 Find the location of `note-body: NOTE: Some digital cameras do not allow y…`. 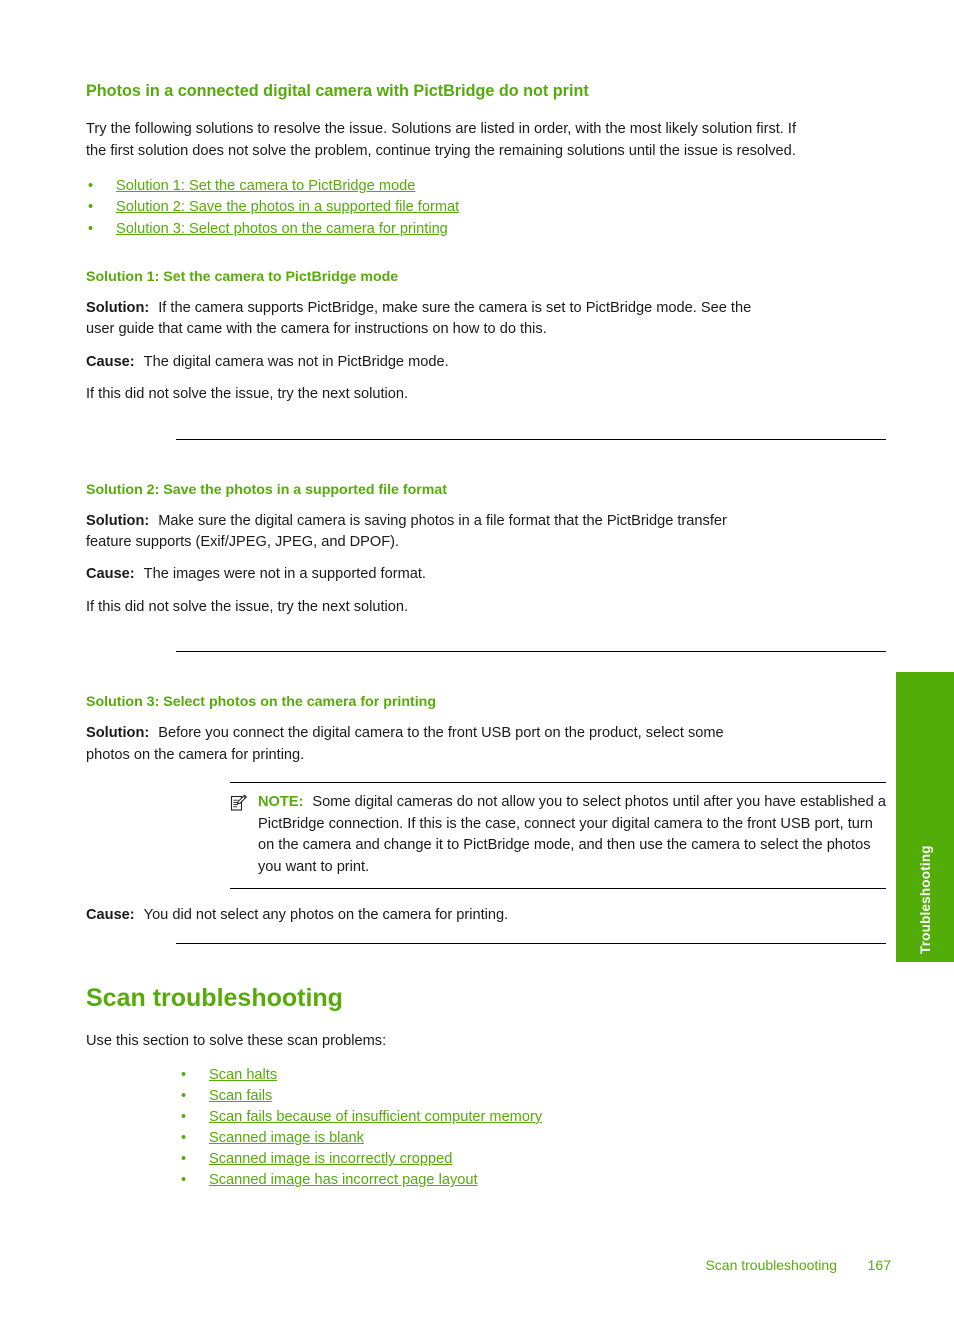

note-body: NOTE: Some digital cameras do not allow y… is located at coordinates (572, 834).